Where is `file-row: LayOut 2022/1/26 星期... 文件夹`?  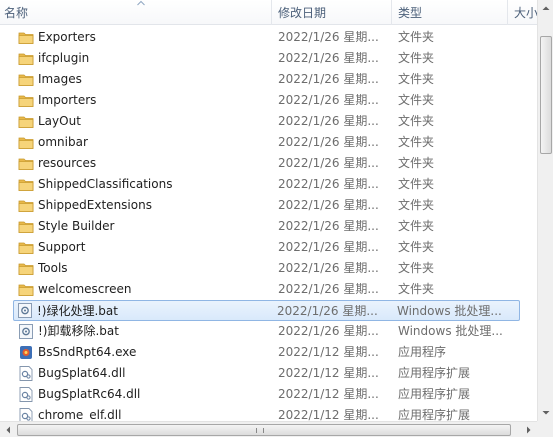
file-row: LayOut 2022/1/26 星期... 文件夹 is located at coordinates (266, 121).